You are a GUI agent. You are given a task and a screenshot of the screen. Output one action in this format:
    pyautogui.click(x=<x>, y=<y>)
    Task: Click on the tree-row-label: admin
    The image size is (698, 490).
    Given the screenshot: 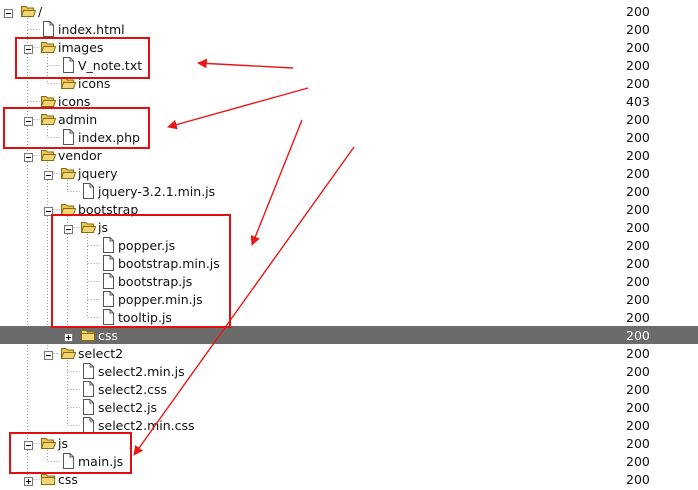 What is the action you would take?
    pyautogui.click(x=78, y=119)
    